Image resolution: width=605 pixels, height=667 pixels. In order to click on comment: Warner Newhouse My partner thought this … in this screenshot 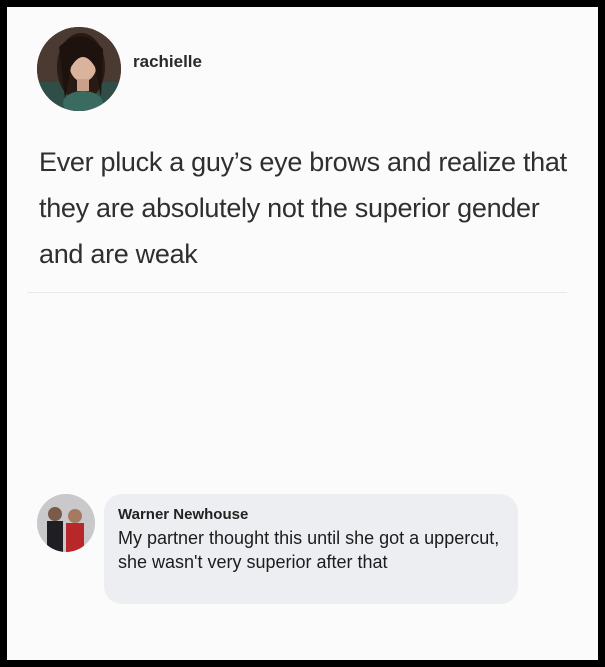, I will do `click(297, 549)`.